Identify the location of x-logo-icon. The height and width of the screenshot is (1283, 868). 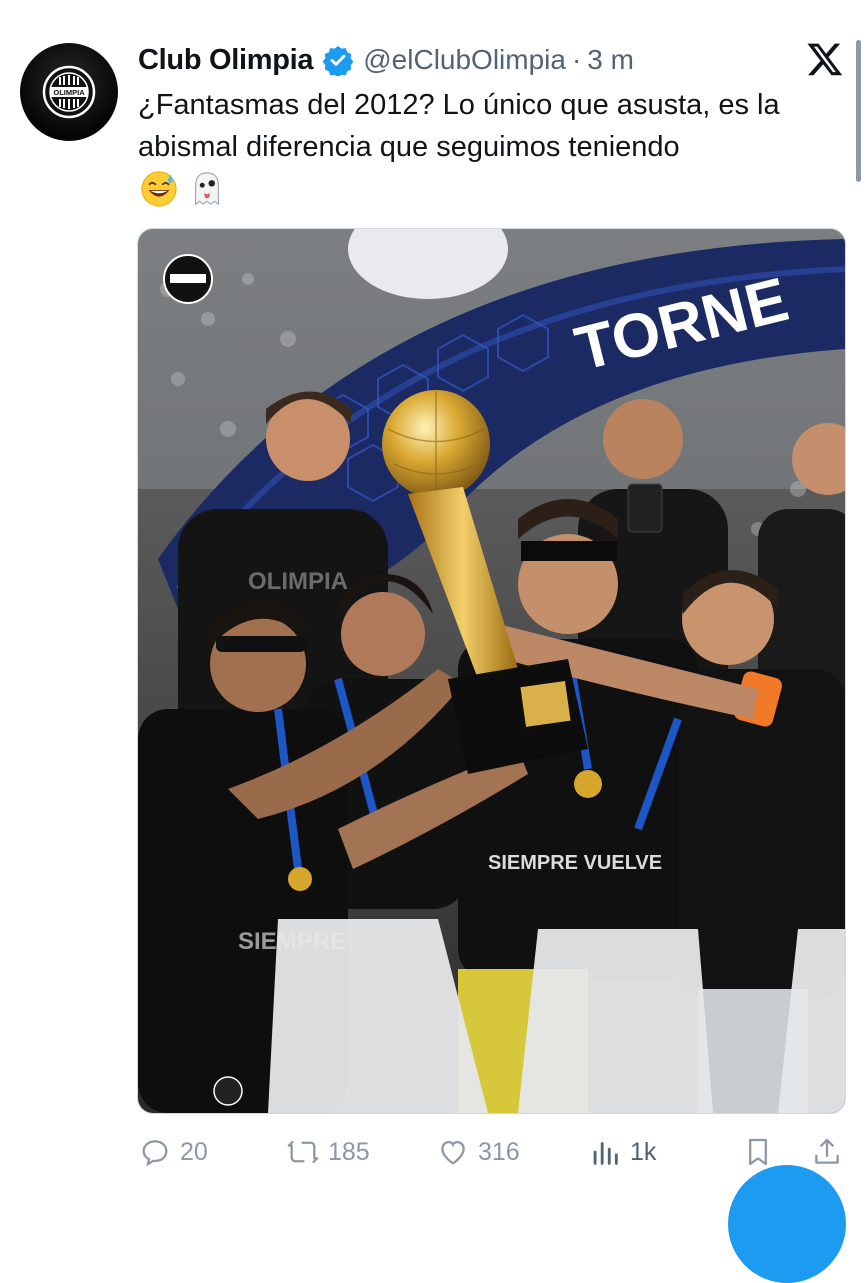
(825, 59).